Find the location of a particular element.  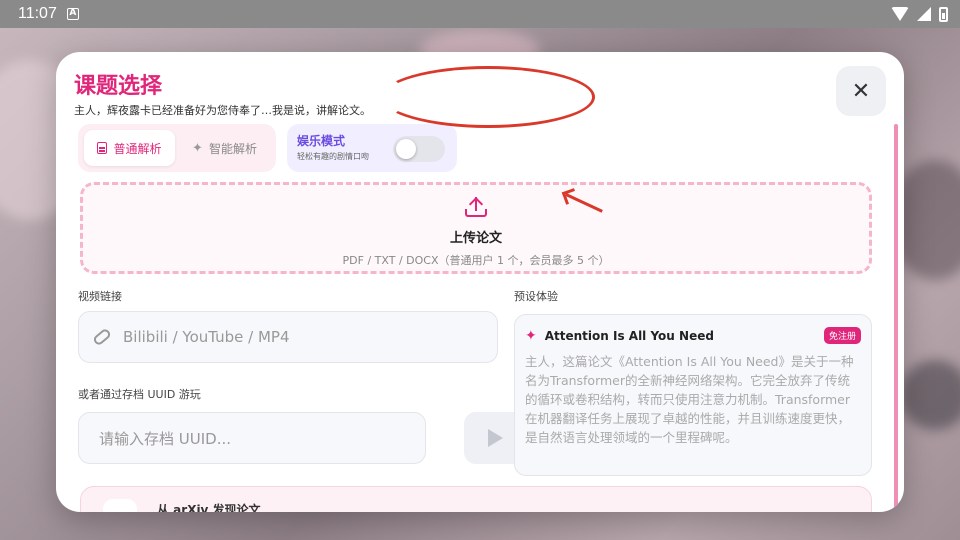

status-bar: 11:07 A is located at coordinates (480, 14).